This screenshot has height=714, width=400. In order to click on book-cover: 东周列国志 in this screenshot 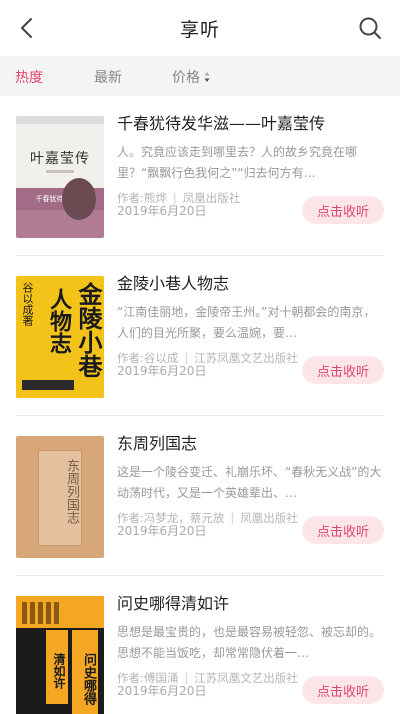, I will do `click(60, 497)`.